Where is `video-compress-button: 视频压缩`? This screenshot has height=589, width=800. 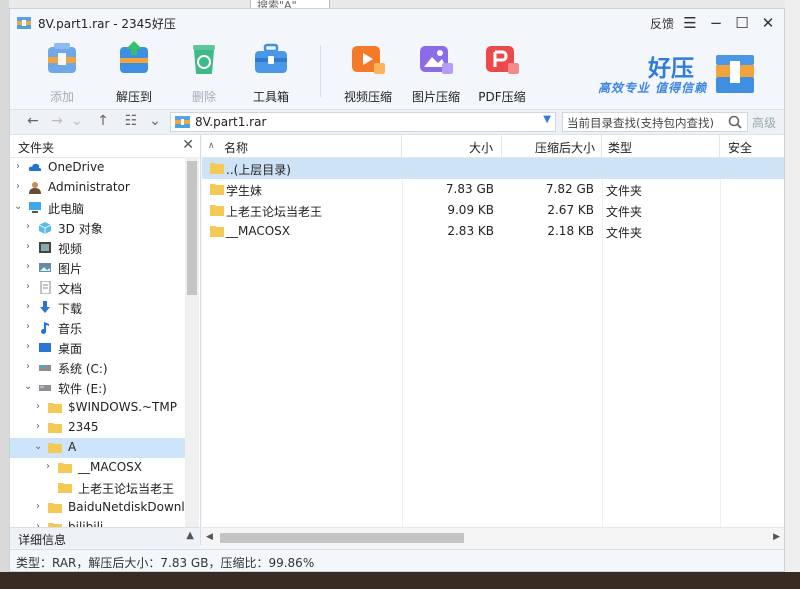 video-compress-button: 视频压缩 is located at coordinates (368, 70).